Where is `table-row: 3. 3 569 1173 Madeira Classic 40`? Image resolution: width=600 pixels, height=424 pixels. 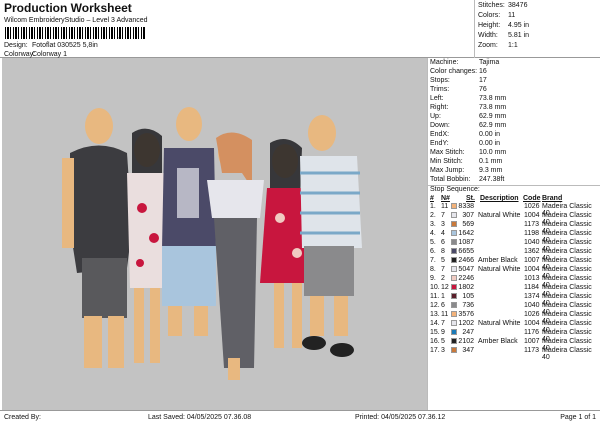
table-row: 3. 3 569 1173 Madeira Classic 40 is located at coordinates (514, 228).